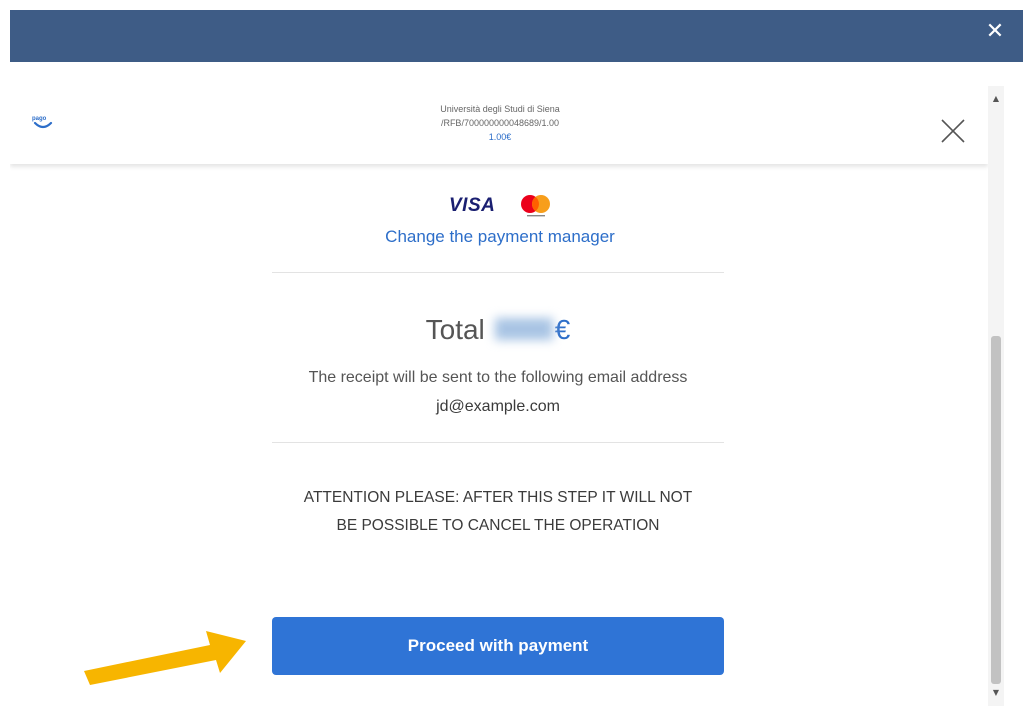 The width and height of the screenshot is (1023, 720). What do you see at coordinates (516, 36) in the screenshot?
I see `top-bar: ✕` at bounding box center [516, 36].